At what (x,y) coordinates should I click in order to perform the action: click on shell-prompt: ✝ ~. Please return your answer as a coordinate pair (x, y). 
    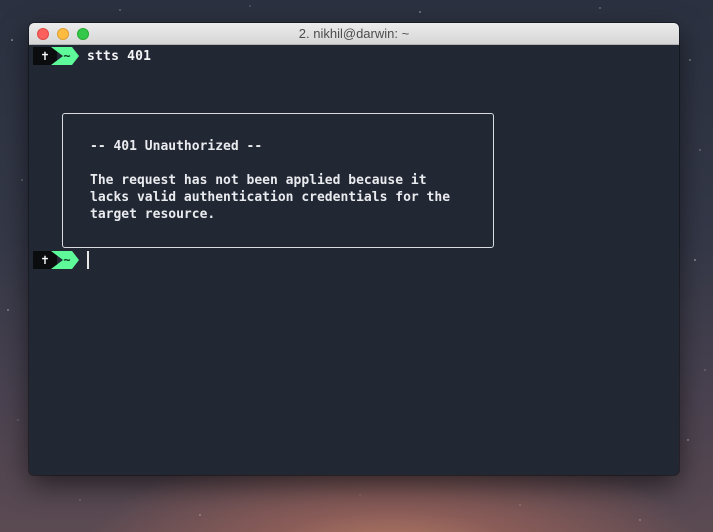
    Looking at the image, I should click on (61, 260).